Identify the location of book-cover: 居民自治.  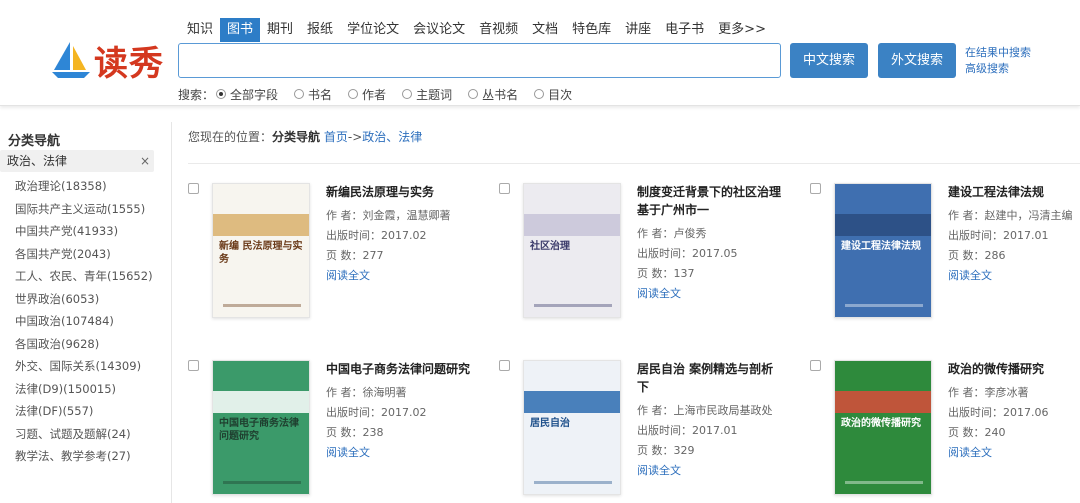
(572, 427).